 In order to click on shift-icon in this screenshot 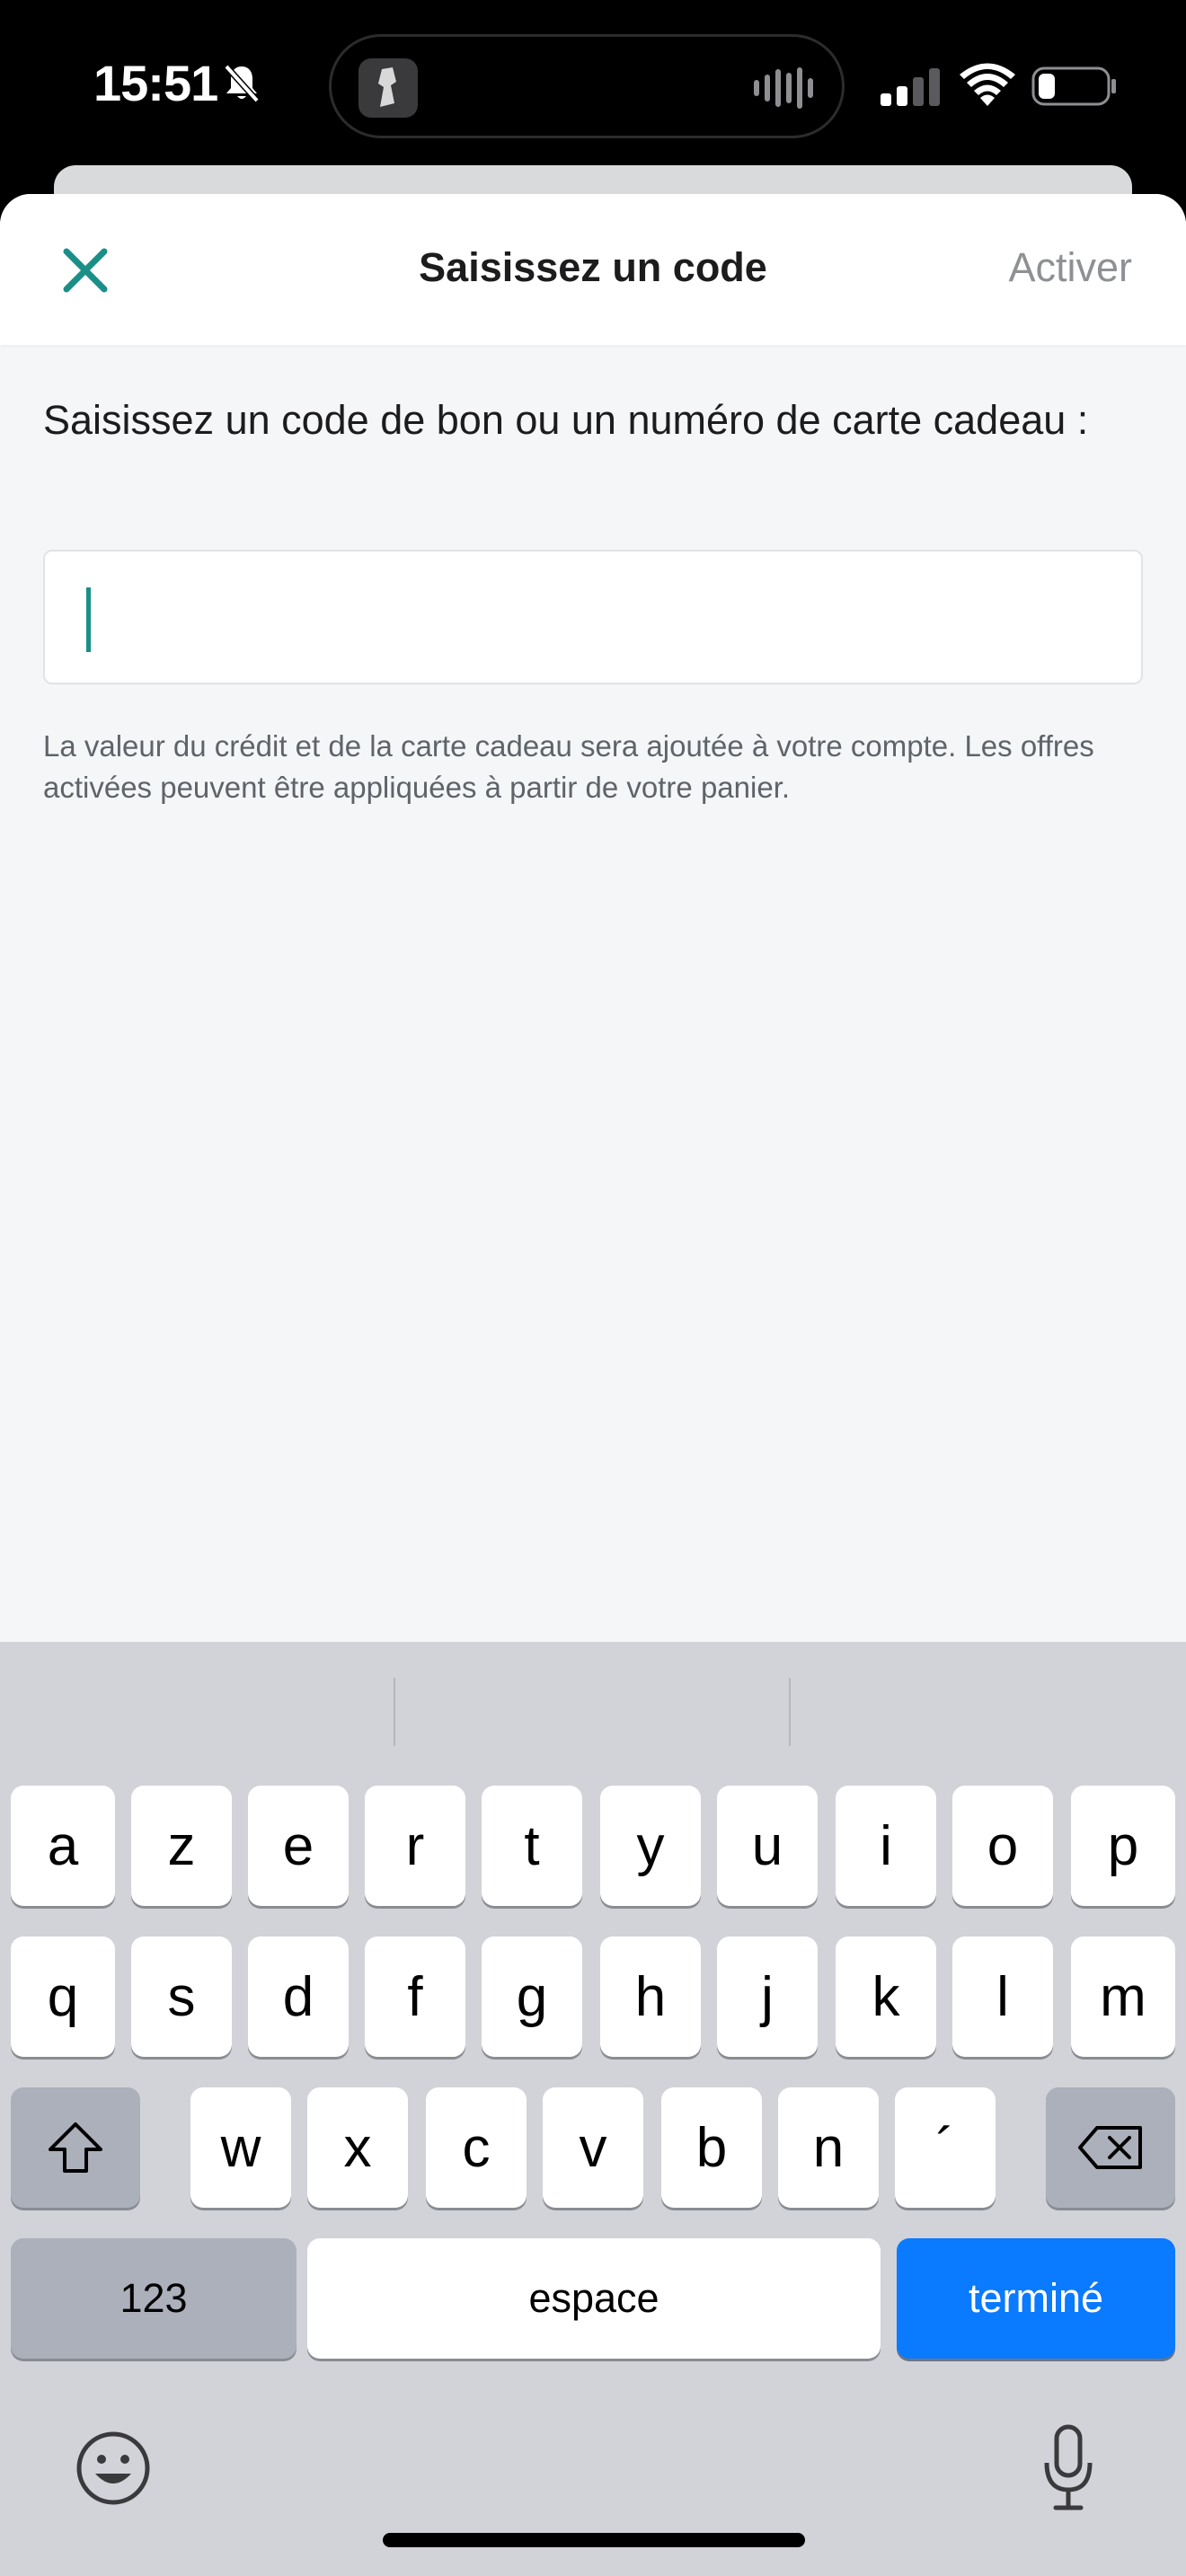, I will do `click(75, 2147)`.